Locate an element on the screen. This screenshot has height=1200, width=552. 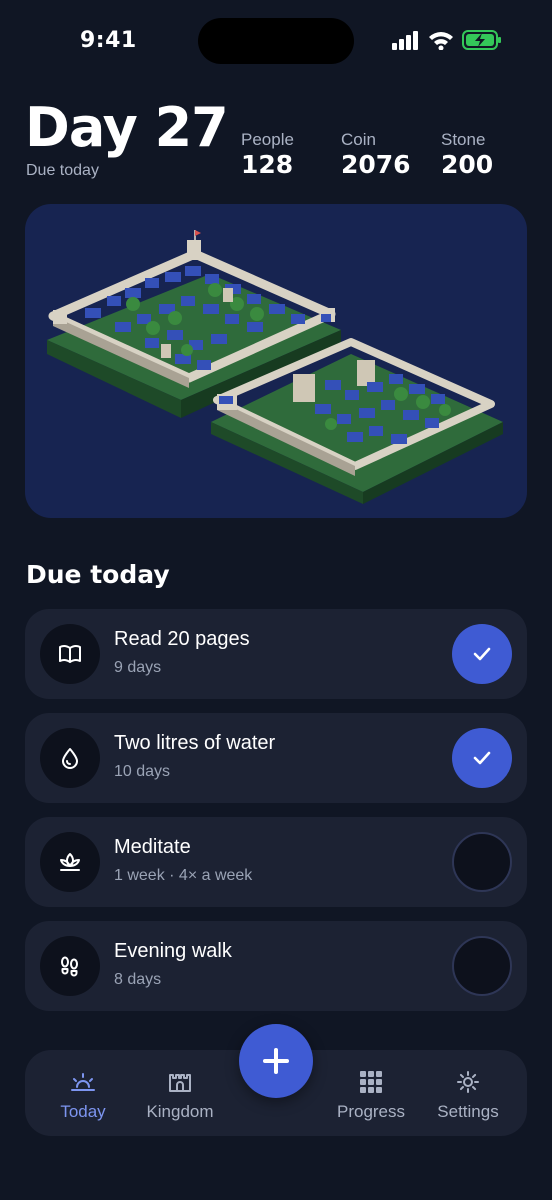
habit-streak: 10 days is located at coordinates (142, 771).